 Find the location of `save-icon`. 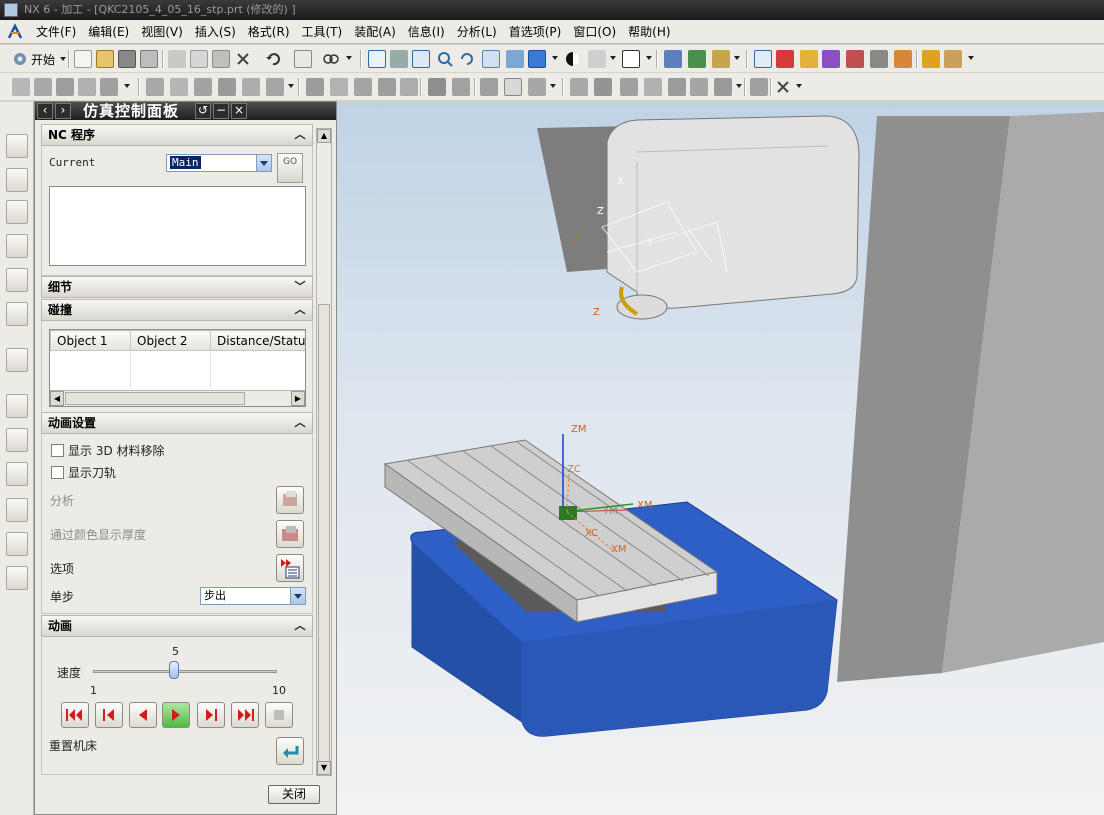

save-icon is located at coordinates (127, 59).